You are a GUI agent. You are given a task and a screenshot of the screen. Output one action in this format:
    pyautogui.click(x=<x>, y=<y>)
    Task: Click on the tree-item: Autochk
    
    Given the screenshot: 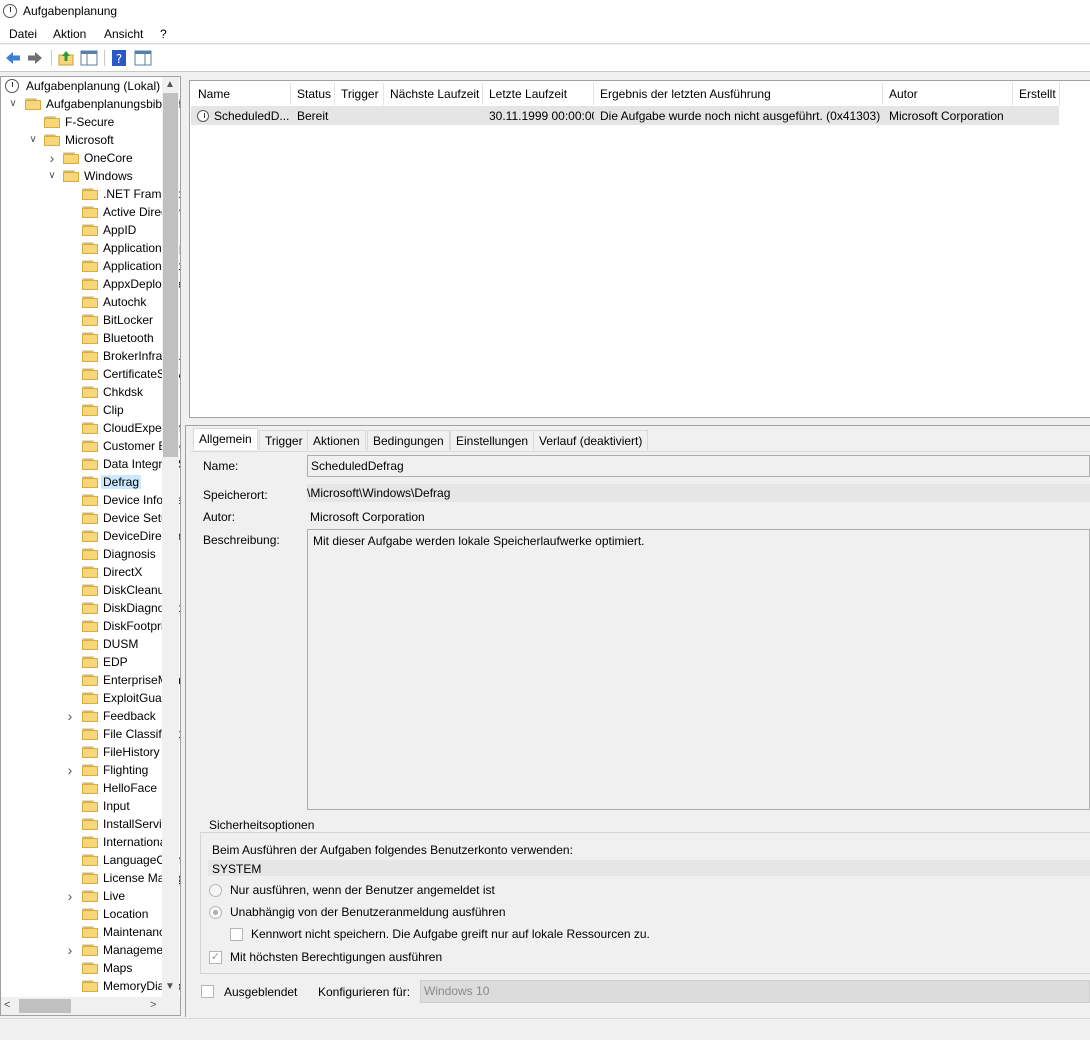 What is the action you would take?
    pyautogui.click(x=82, y=302)
    